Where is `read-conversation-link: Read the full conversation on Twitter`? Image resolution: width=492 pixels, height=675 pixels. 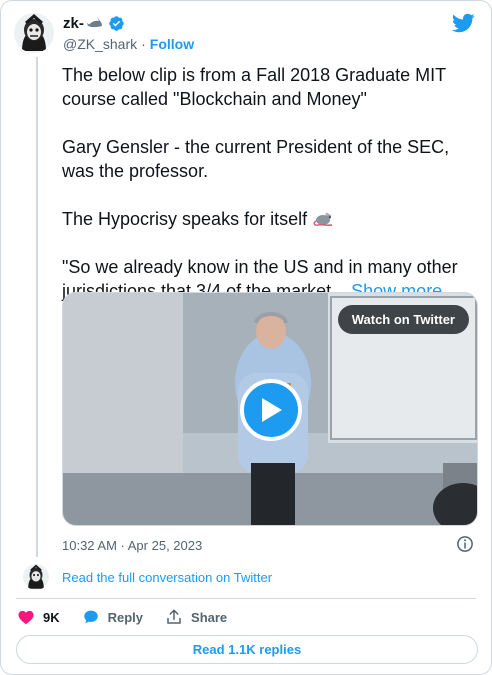
read-conversation-link: Read the full conversation on Twitter is located at coordinates (167, 577).